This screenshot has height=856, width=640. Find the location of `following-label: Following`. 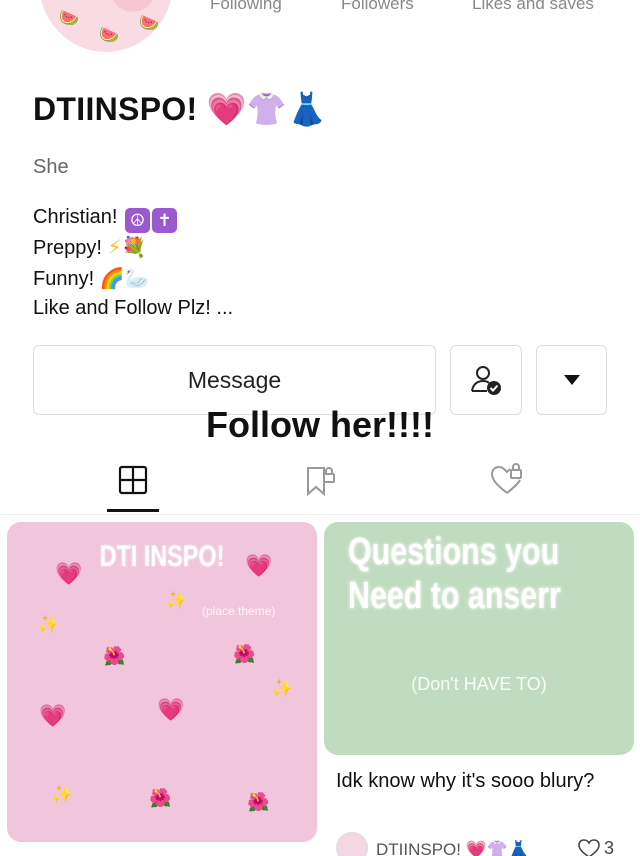

following-label: Following is located at coordinates (246, 7).